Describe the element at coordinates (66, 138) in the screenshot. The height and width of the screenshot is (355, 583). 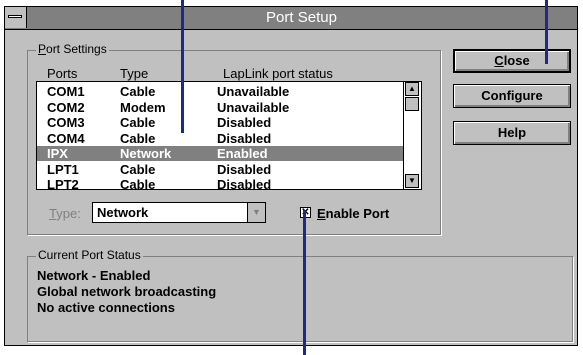
I see `list-item-port: COM4` at that location.